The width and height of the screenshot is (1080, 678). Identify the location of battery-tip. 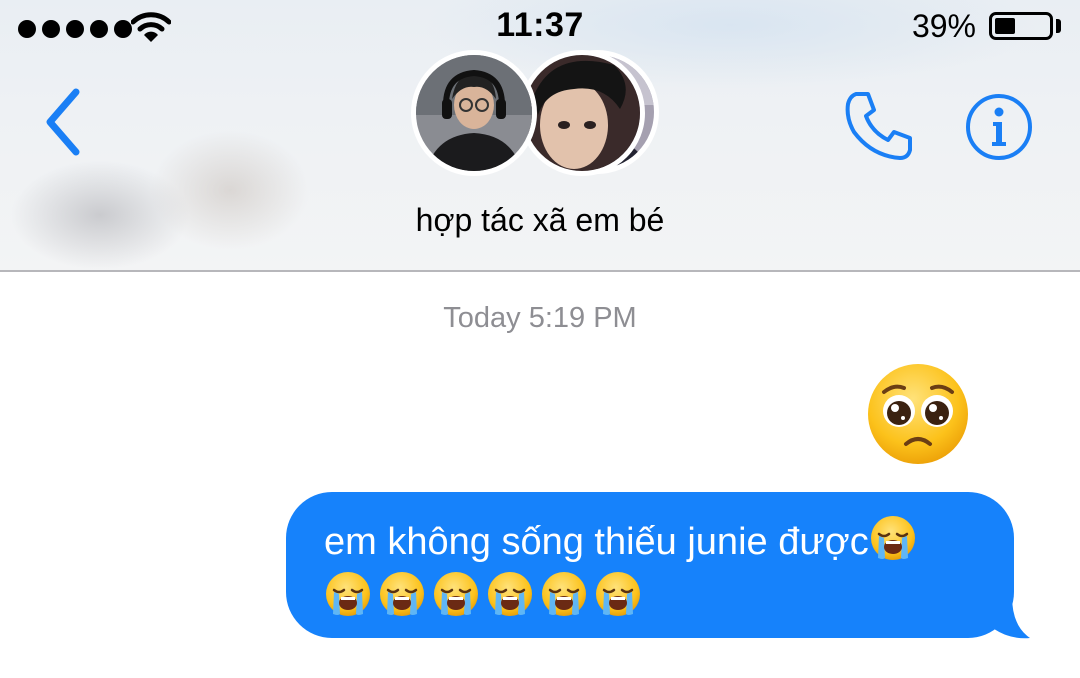
(1058, 26).